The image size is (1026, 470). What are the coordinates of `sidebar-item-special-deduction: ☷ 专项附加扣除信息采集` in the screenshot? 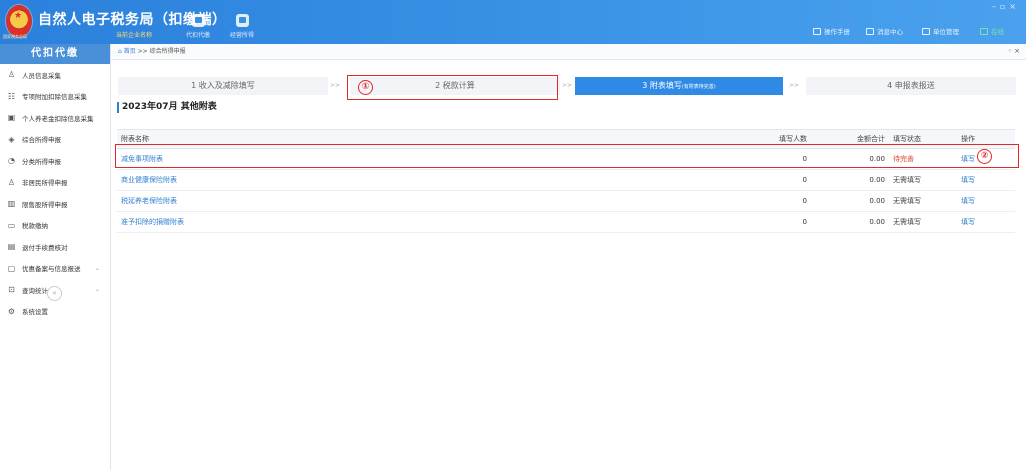 It's located at (55, 97).